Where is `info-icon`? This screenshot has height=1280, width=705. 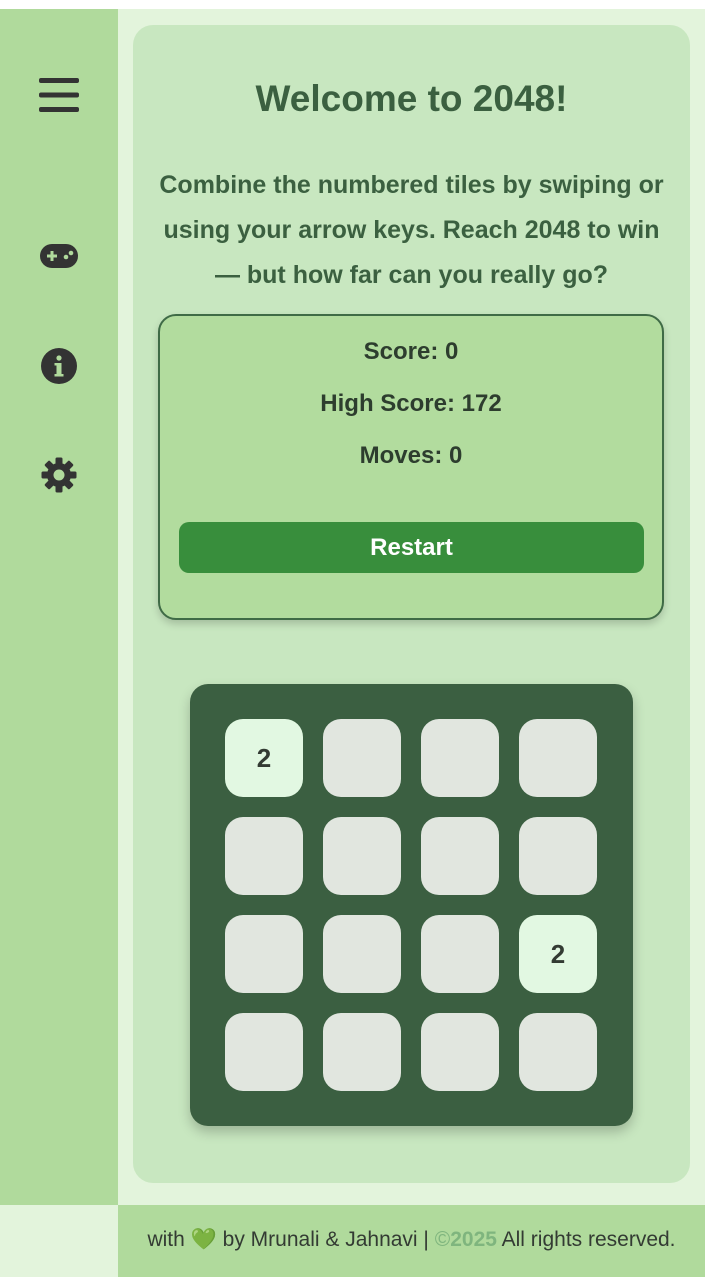
info-icon is located at coordinates (59, 366).